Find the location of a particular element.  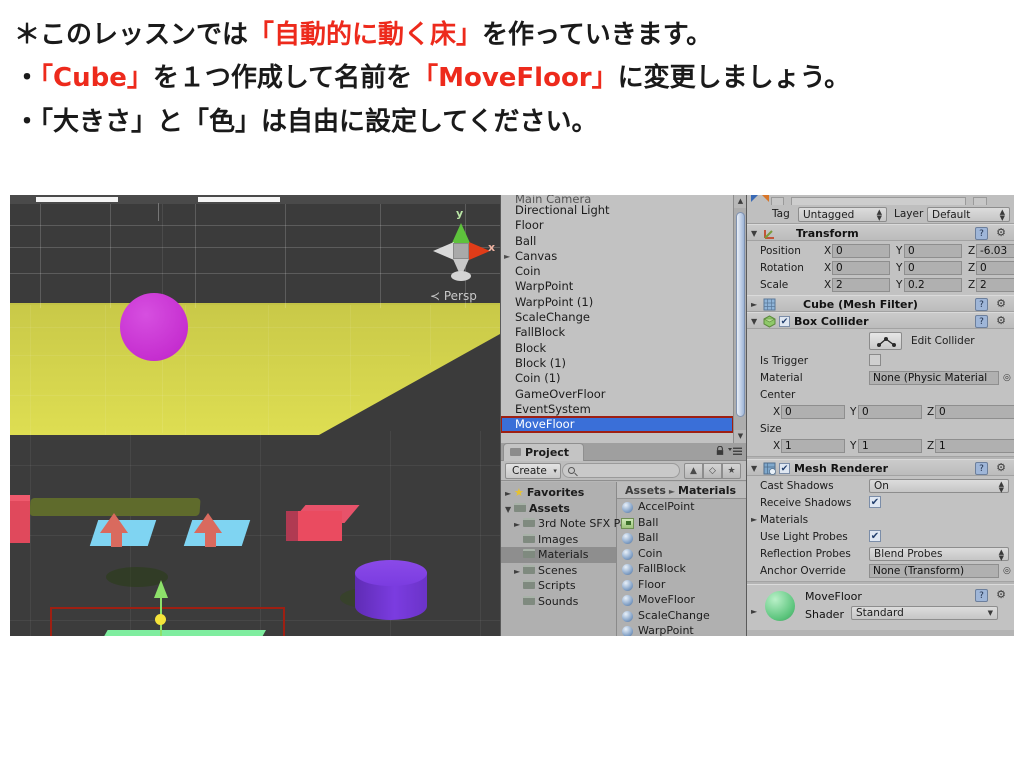

breadcrumb-root: Assets is located at coordinates (645, 490).